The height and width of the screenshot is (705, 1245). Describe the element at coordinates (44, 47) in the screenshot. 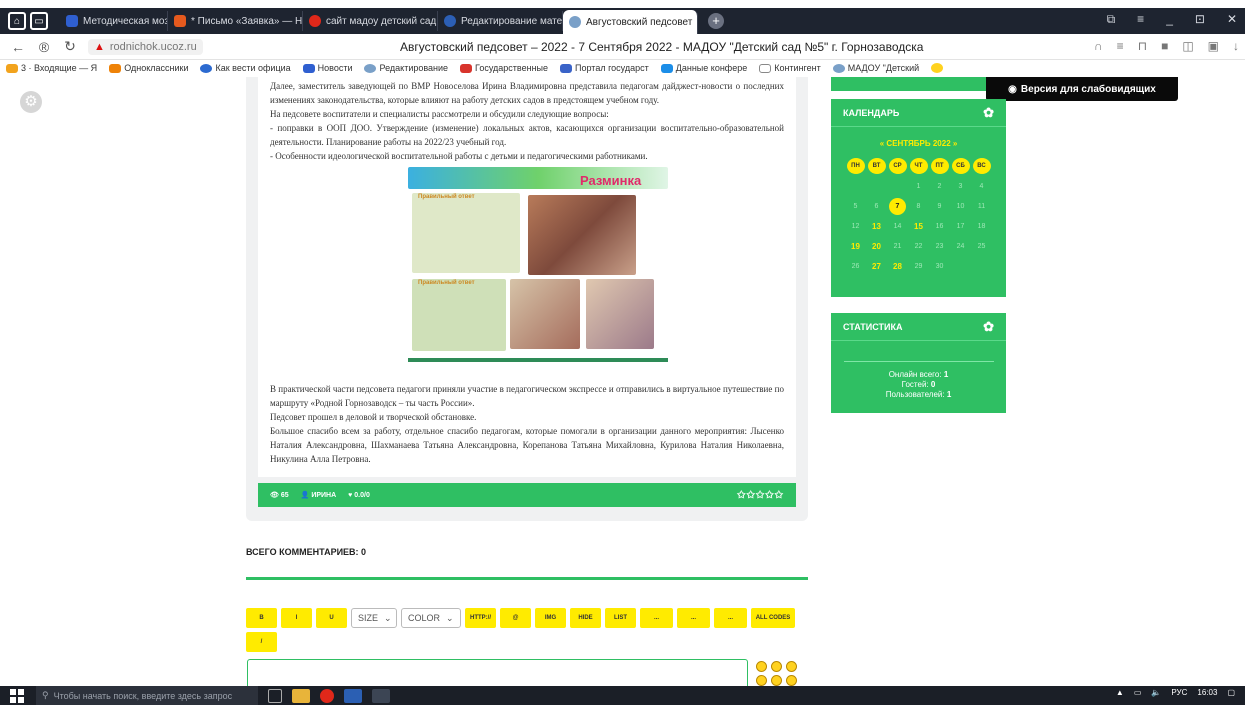

I see `protect-icon: ®` at that location.